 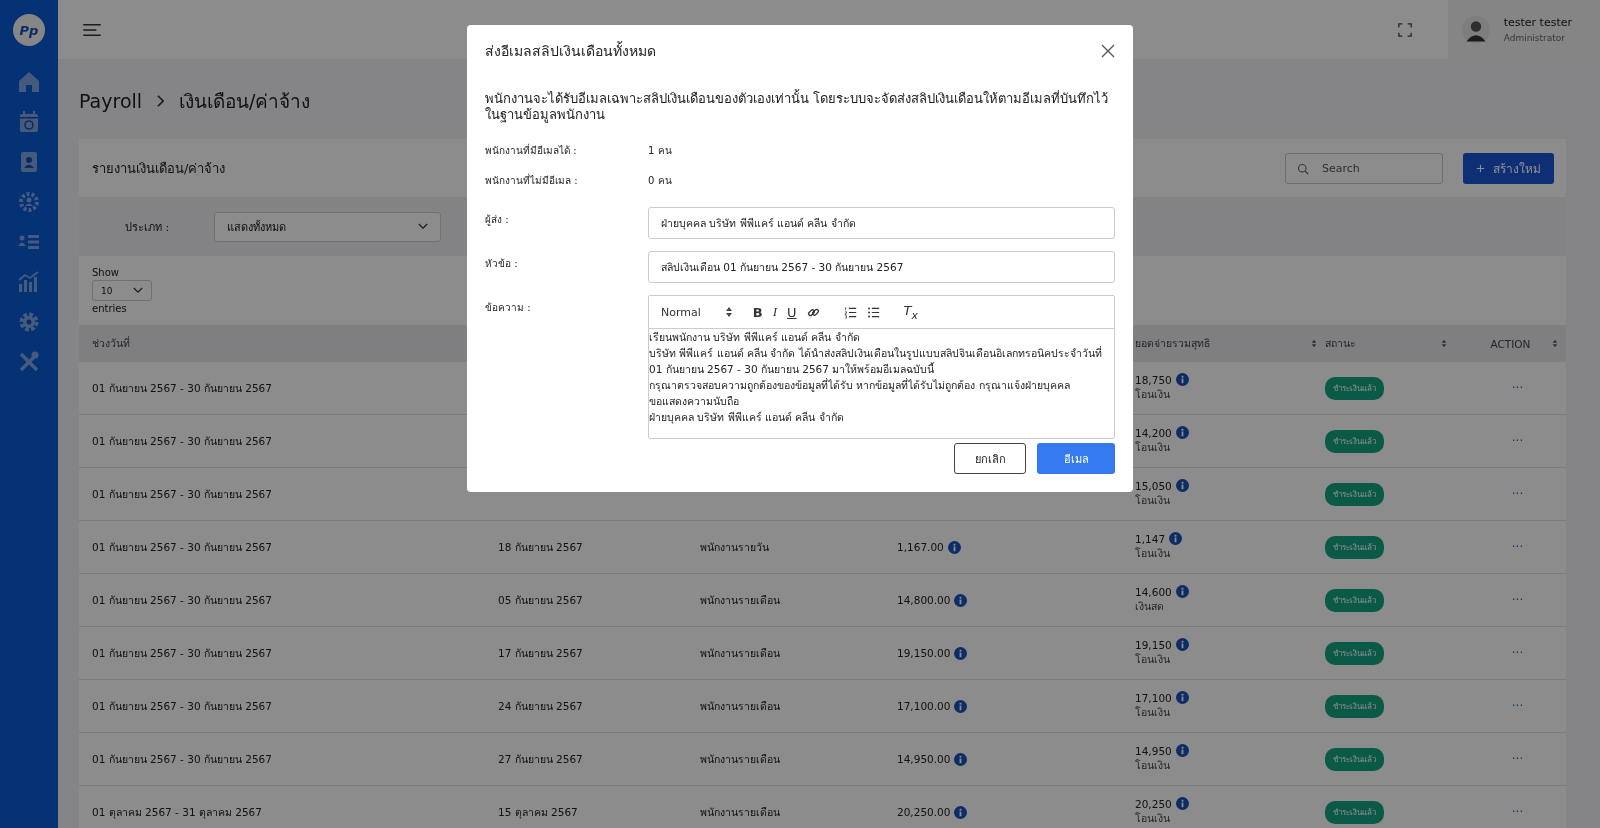 I want to click on underline-button: U, so click(x=792, y=312).